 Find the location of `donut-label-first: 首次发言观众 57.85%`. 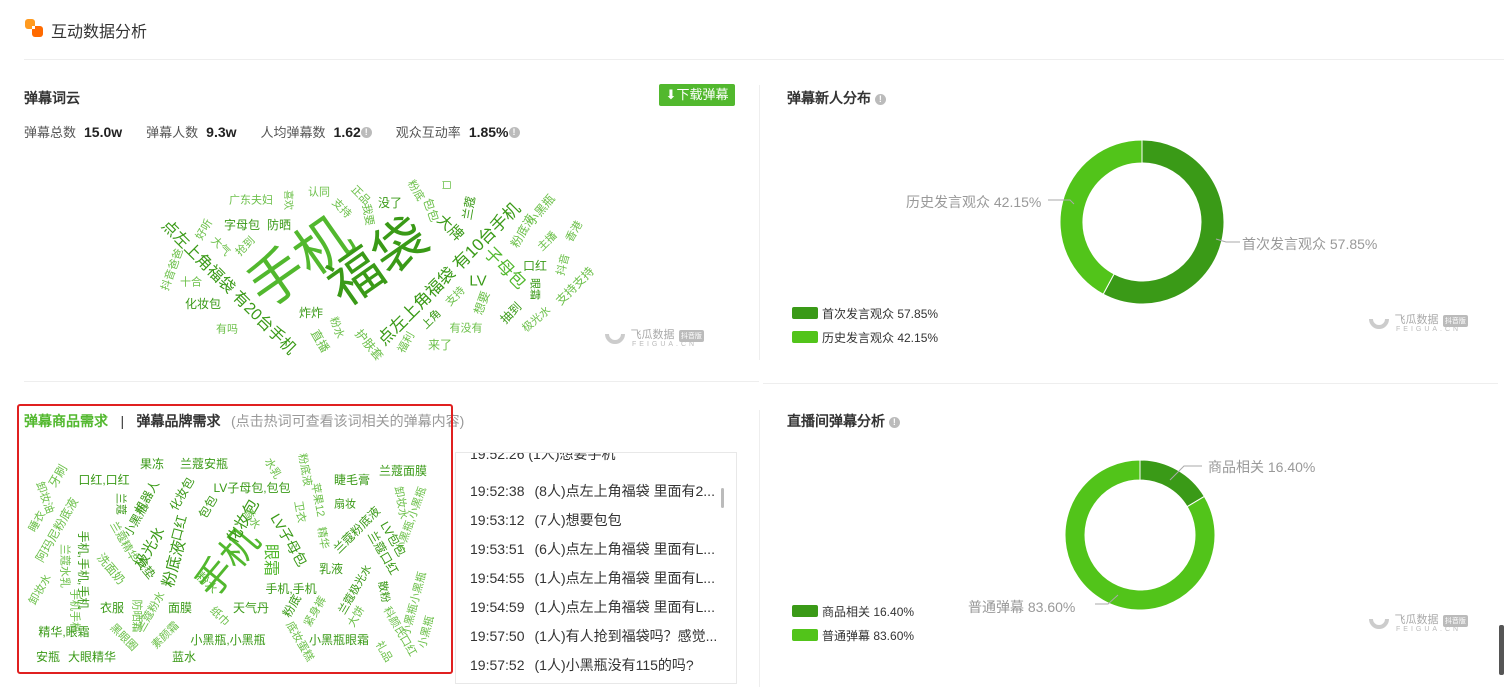

donut-label-first: 首次发言观众 57.85% is located at coordinates (1310, 244).